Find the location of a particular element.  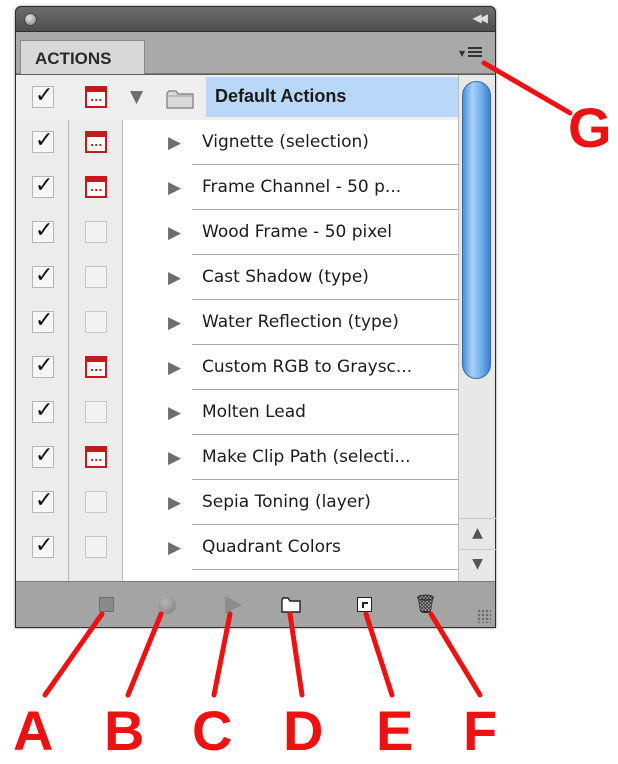

callout-line-c is located at coordinates (222, 654).